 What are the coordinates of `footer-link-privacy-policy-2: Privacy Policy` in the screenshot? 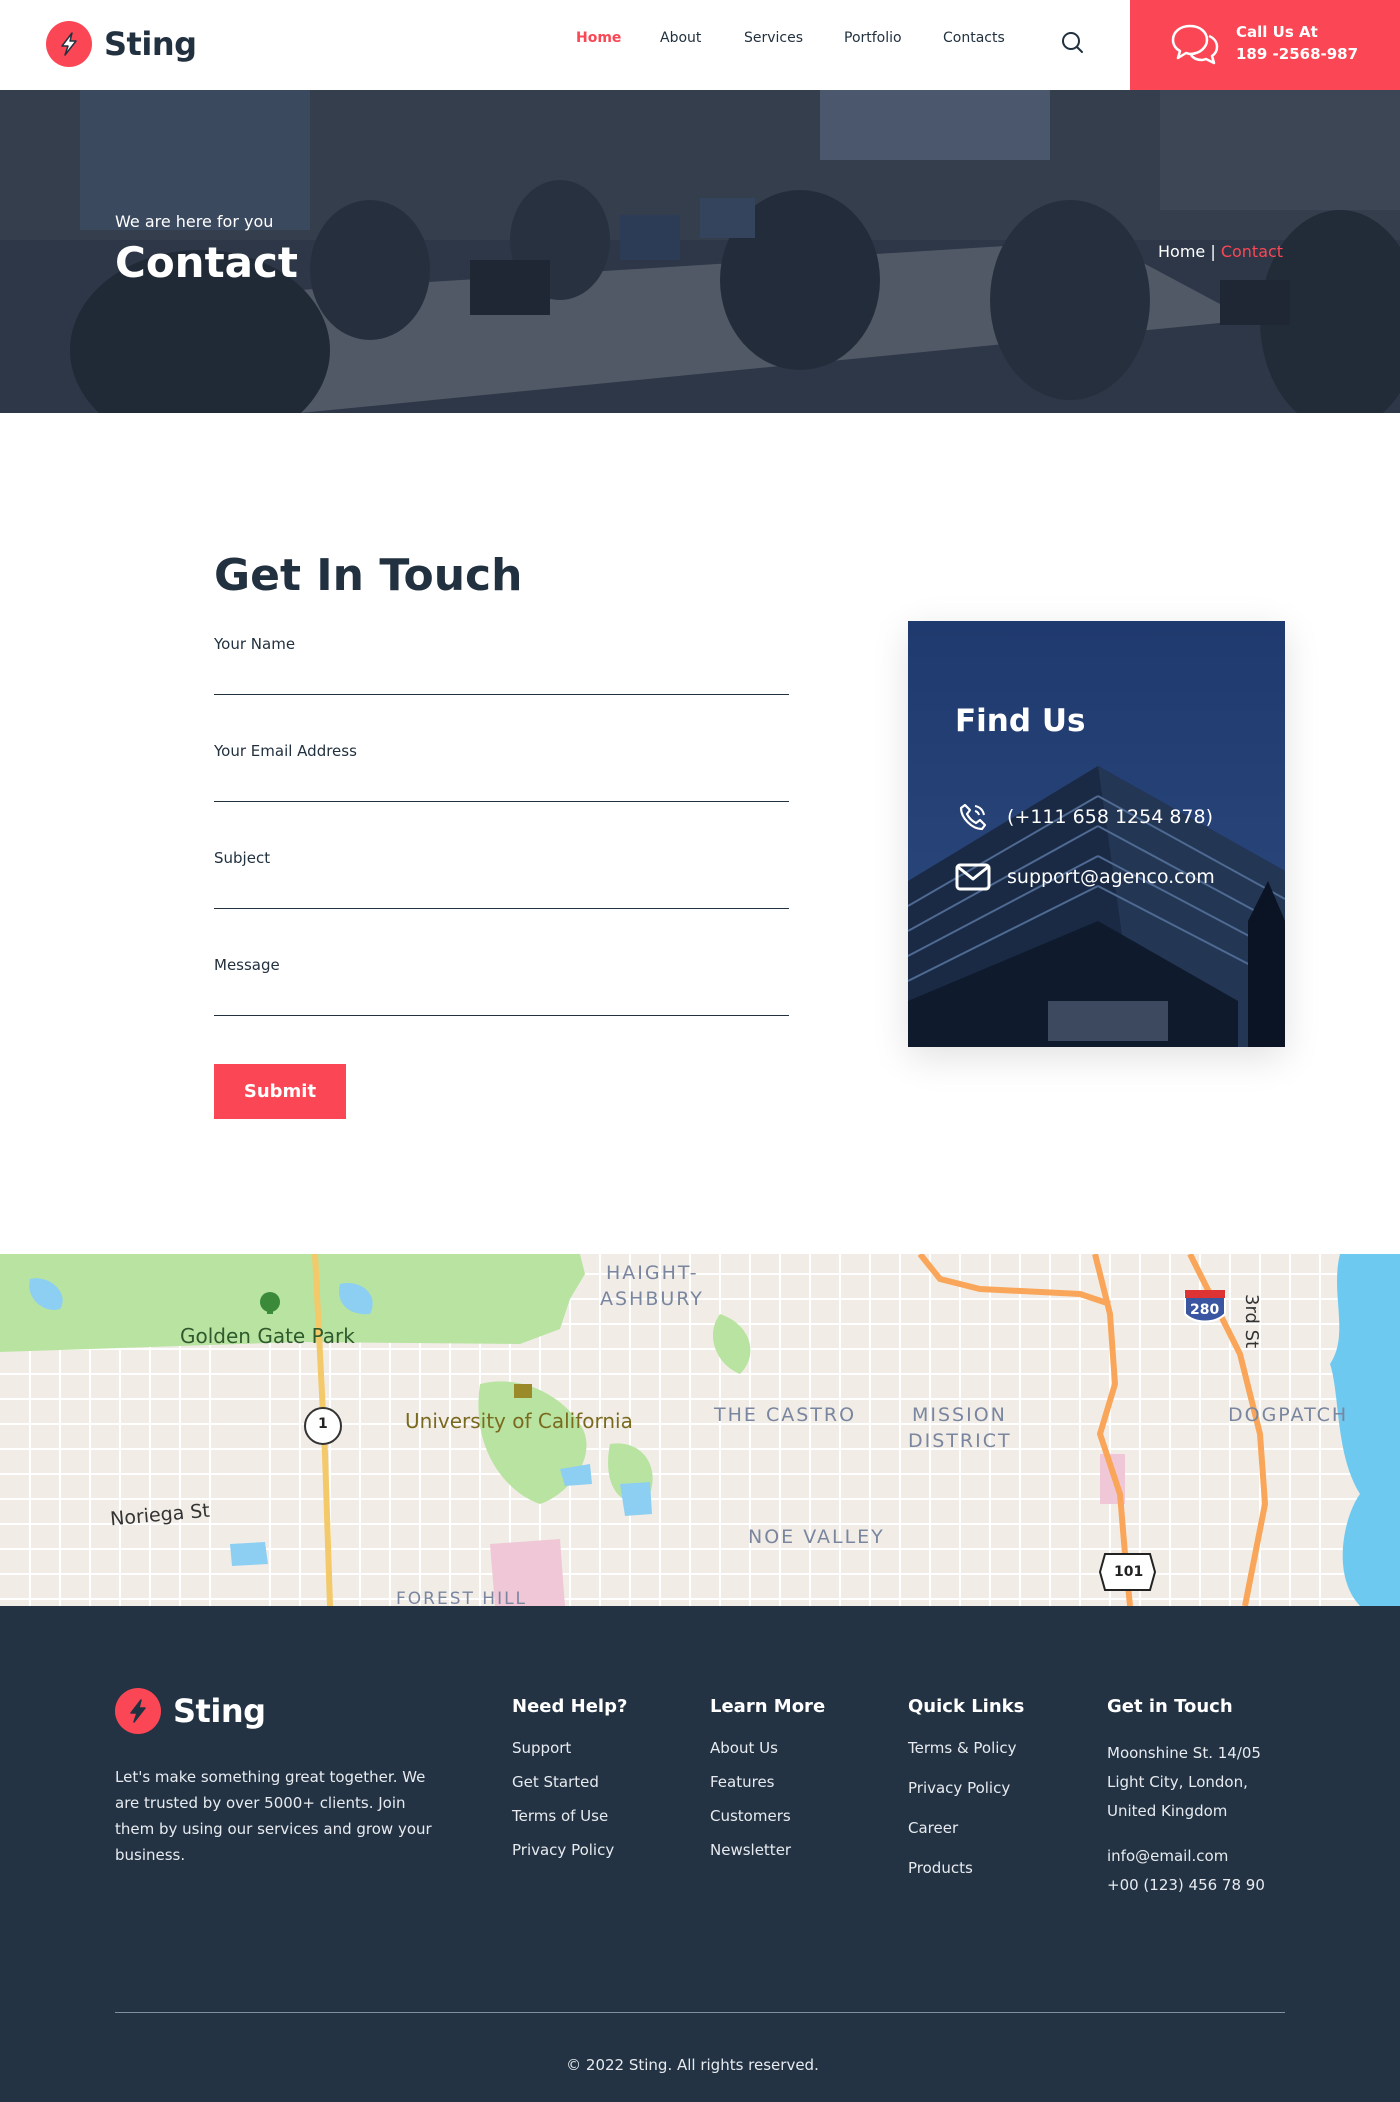 It's located at (966, 1788).